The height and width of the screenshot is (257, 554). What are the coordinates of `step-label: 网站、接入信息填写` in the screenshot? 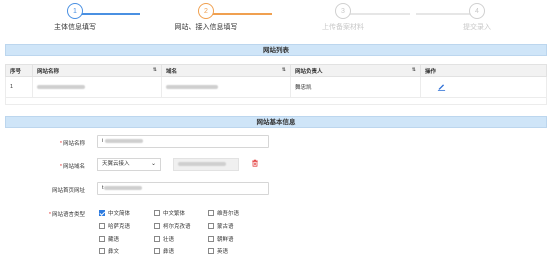 It's located at (206, 27).